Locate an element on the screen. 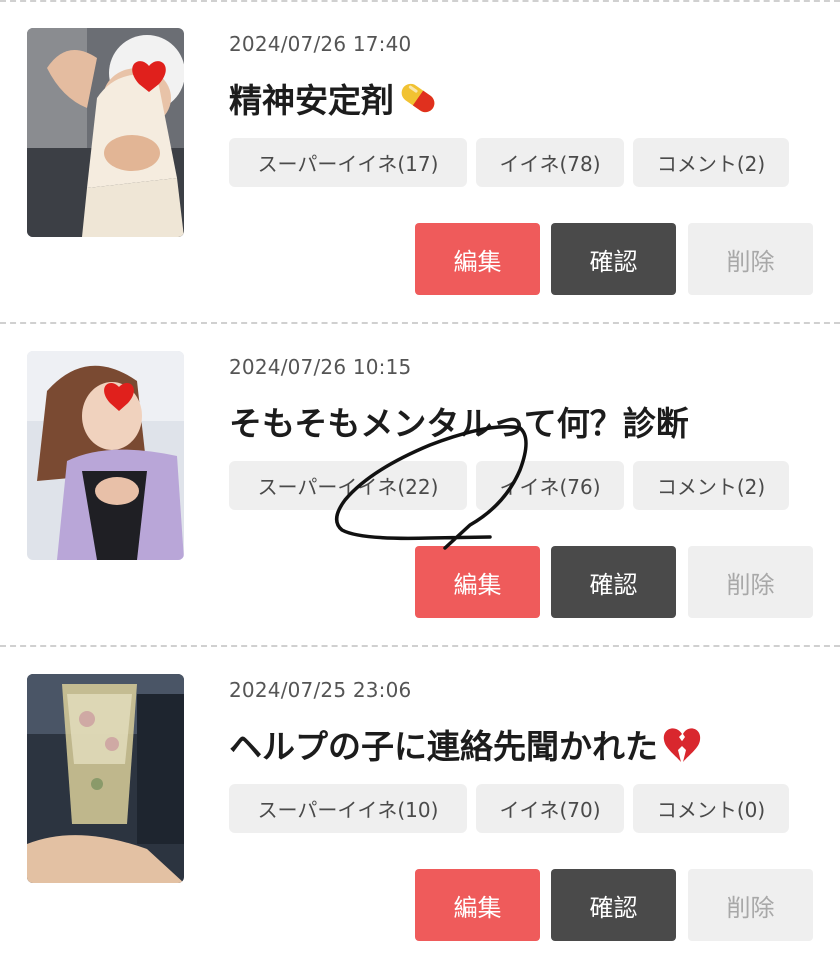 The width and height of the screenshot is (840, 968). post-title: そもそもメンタルって何？診断 is located at coordinates (459, 421).